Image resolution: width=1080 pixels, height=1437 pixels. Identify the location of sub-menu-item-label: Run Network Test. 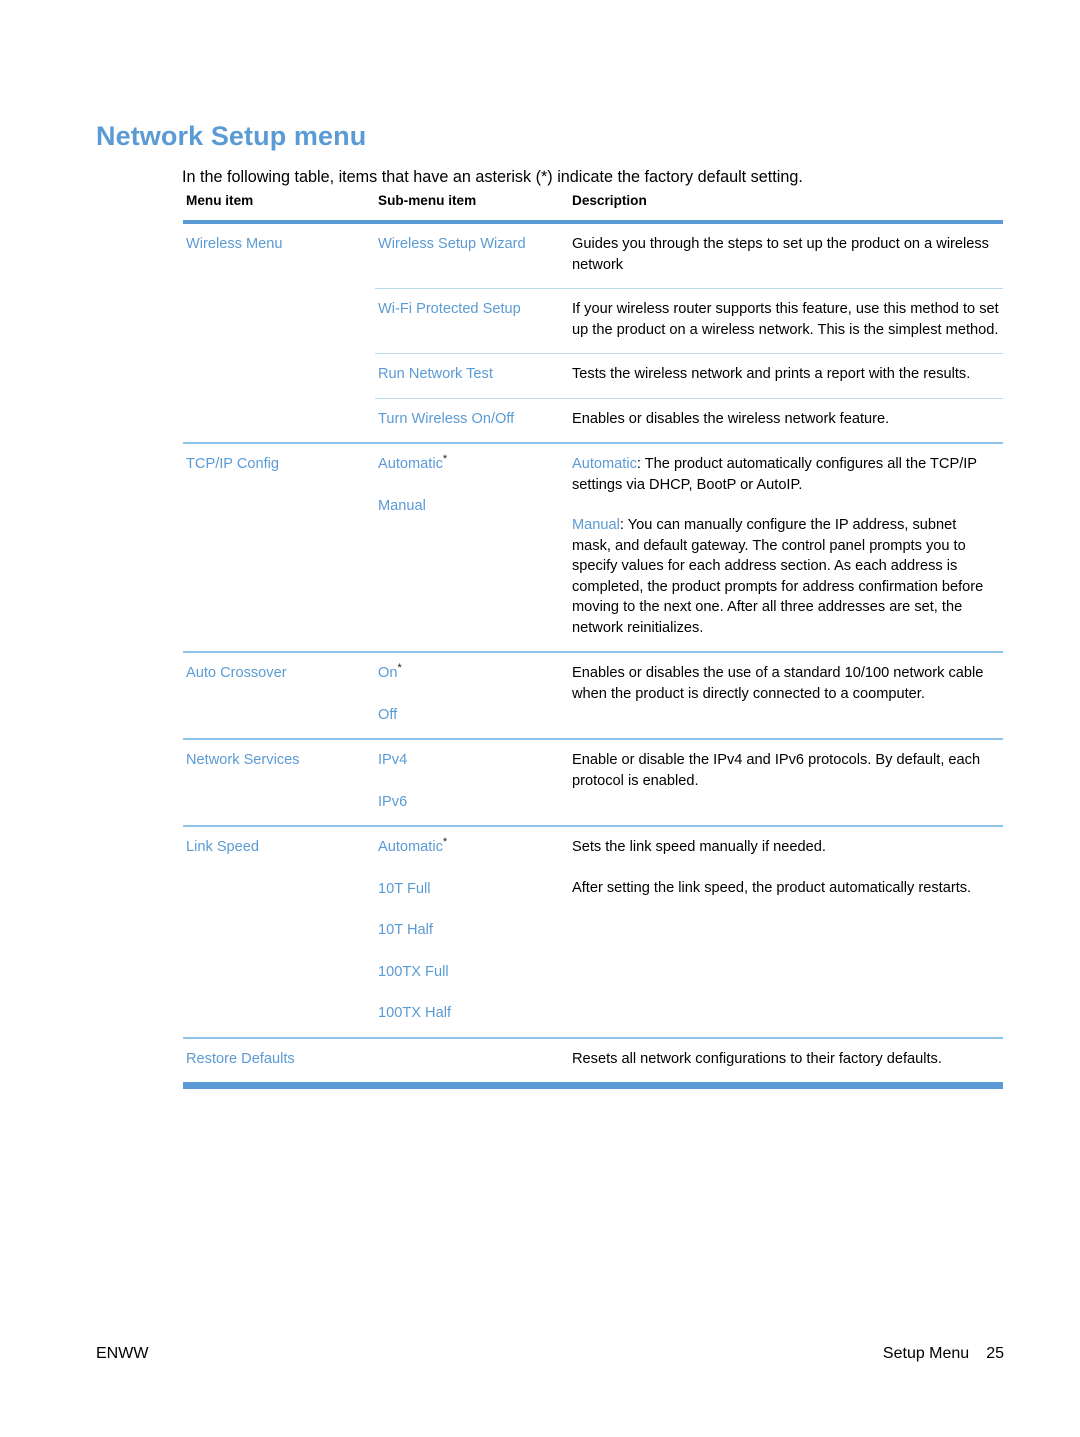
(435, 374).